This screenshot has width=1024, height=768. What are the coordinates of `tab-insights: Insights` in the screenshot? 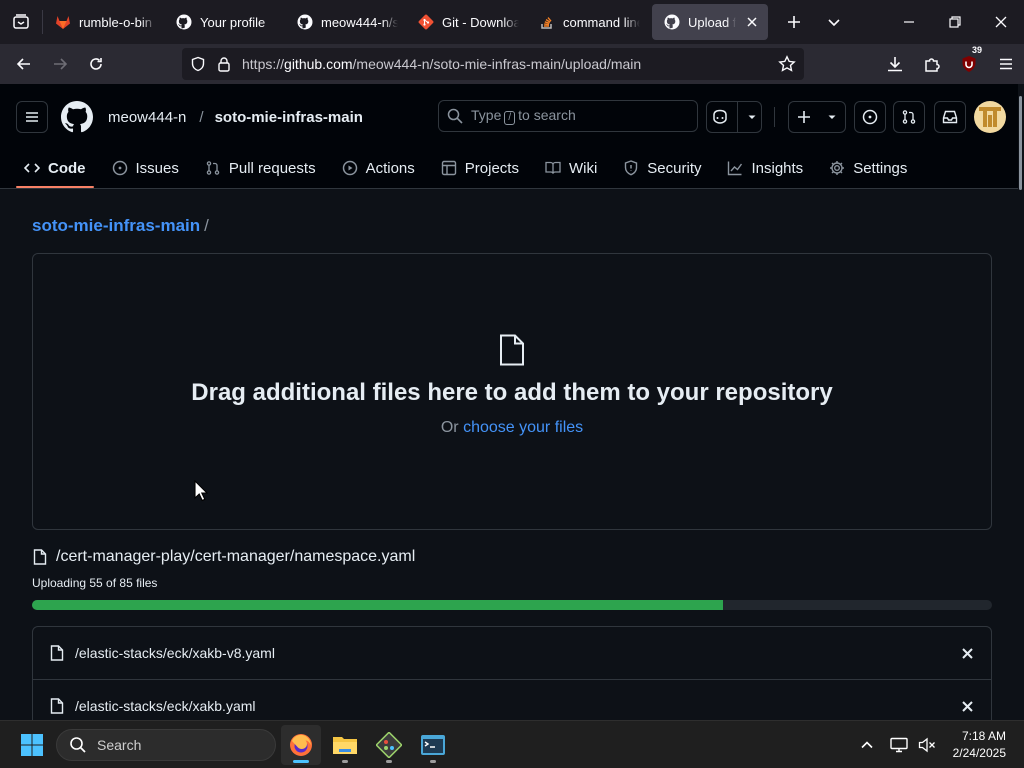 It's located at (765, 168).